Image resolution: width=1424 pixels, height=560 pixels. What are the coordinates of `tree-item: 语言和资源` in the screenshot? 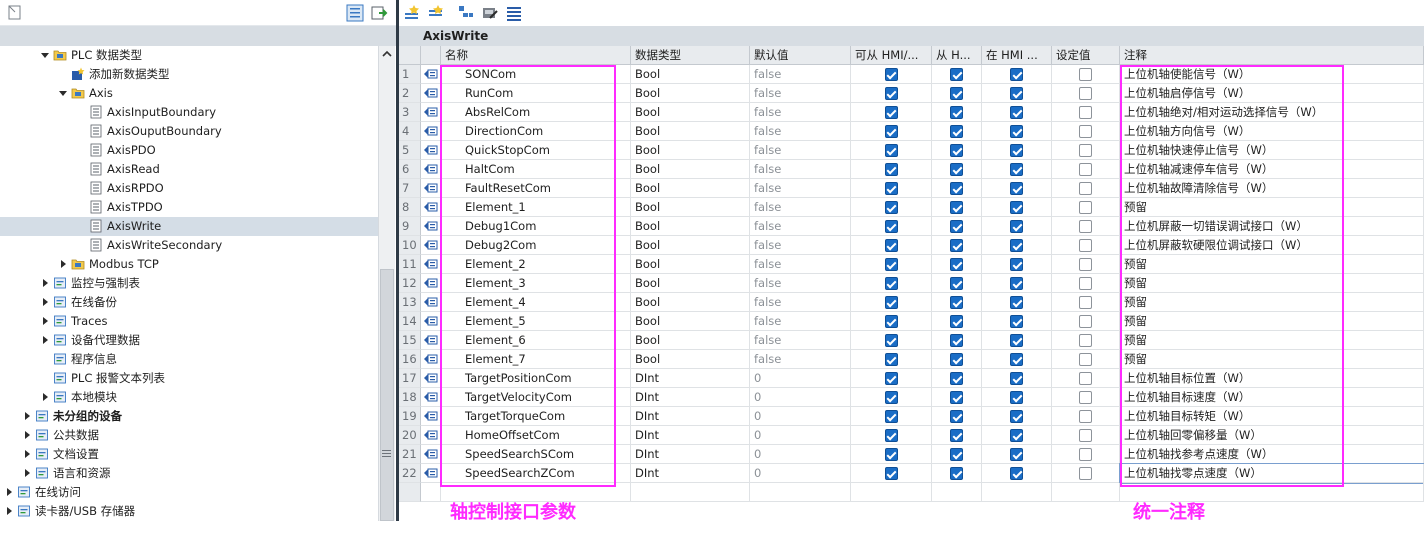 It's located at (189, 473).